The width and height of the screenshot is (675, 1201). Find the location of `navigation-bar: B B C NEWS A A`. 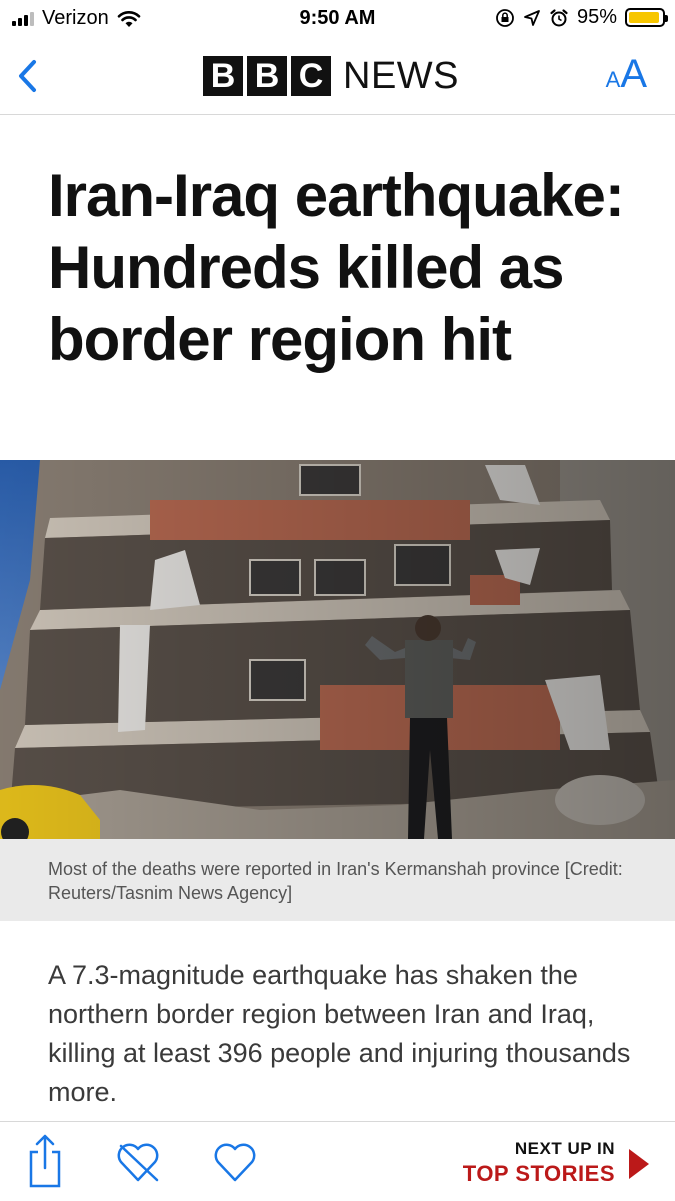

navigation-bar: B B C NEWS A A is located at coordinates (337, 76).